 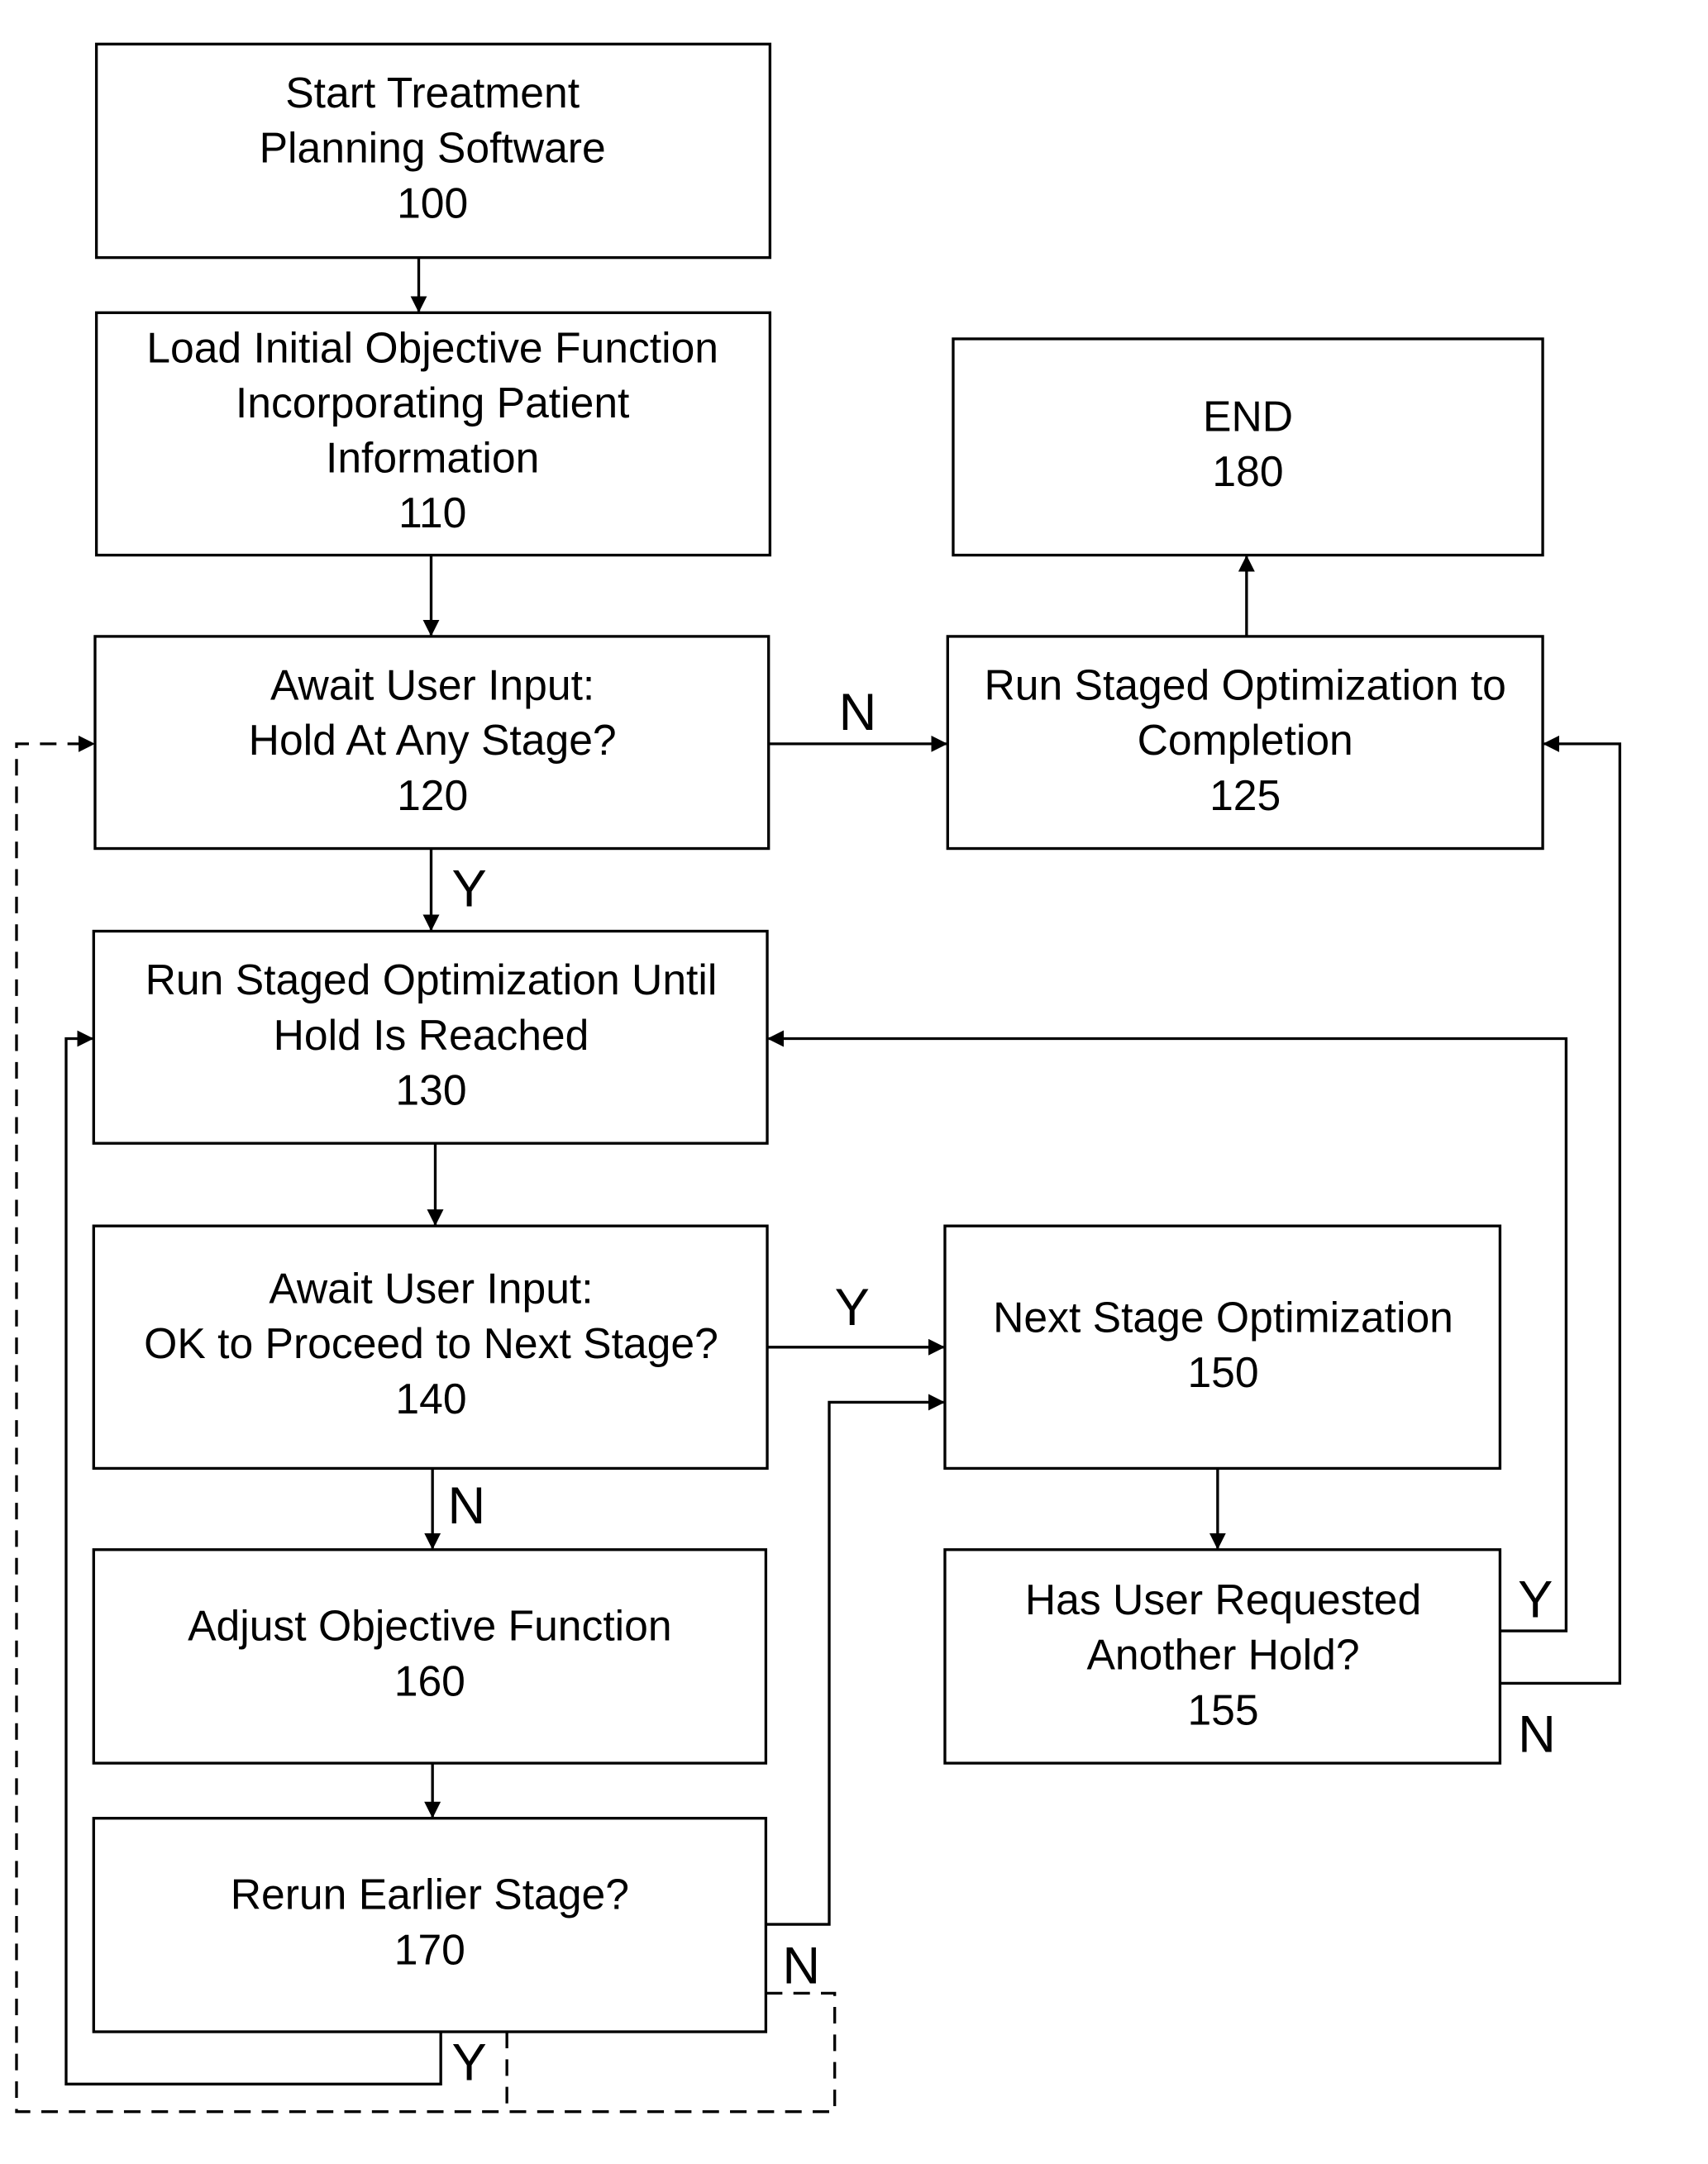 I want to click on node-100: Start Treatment Planning Software 100, so click(x=433, y=151).